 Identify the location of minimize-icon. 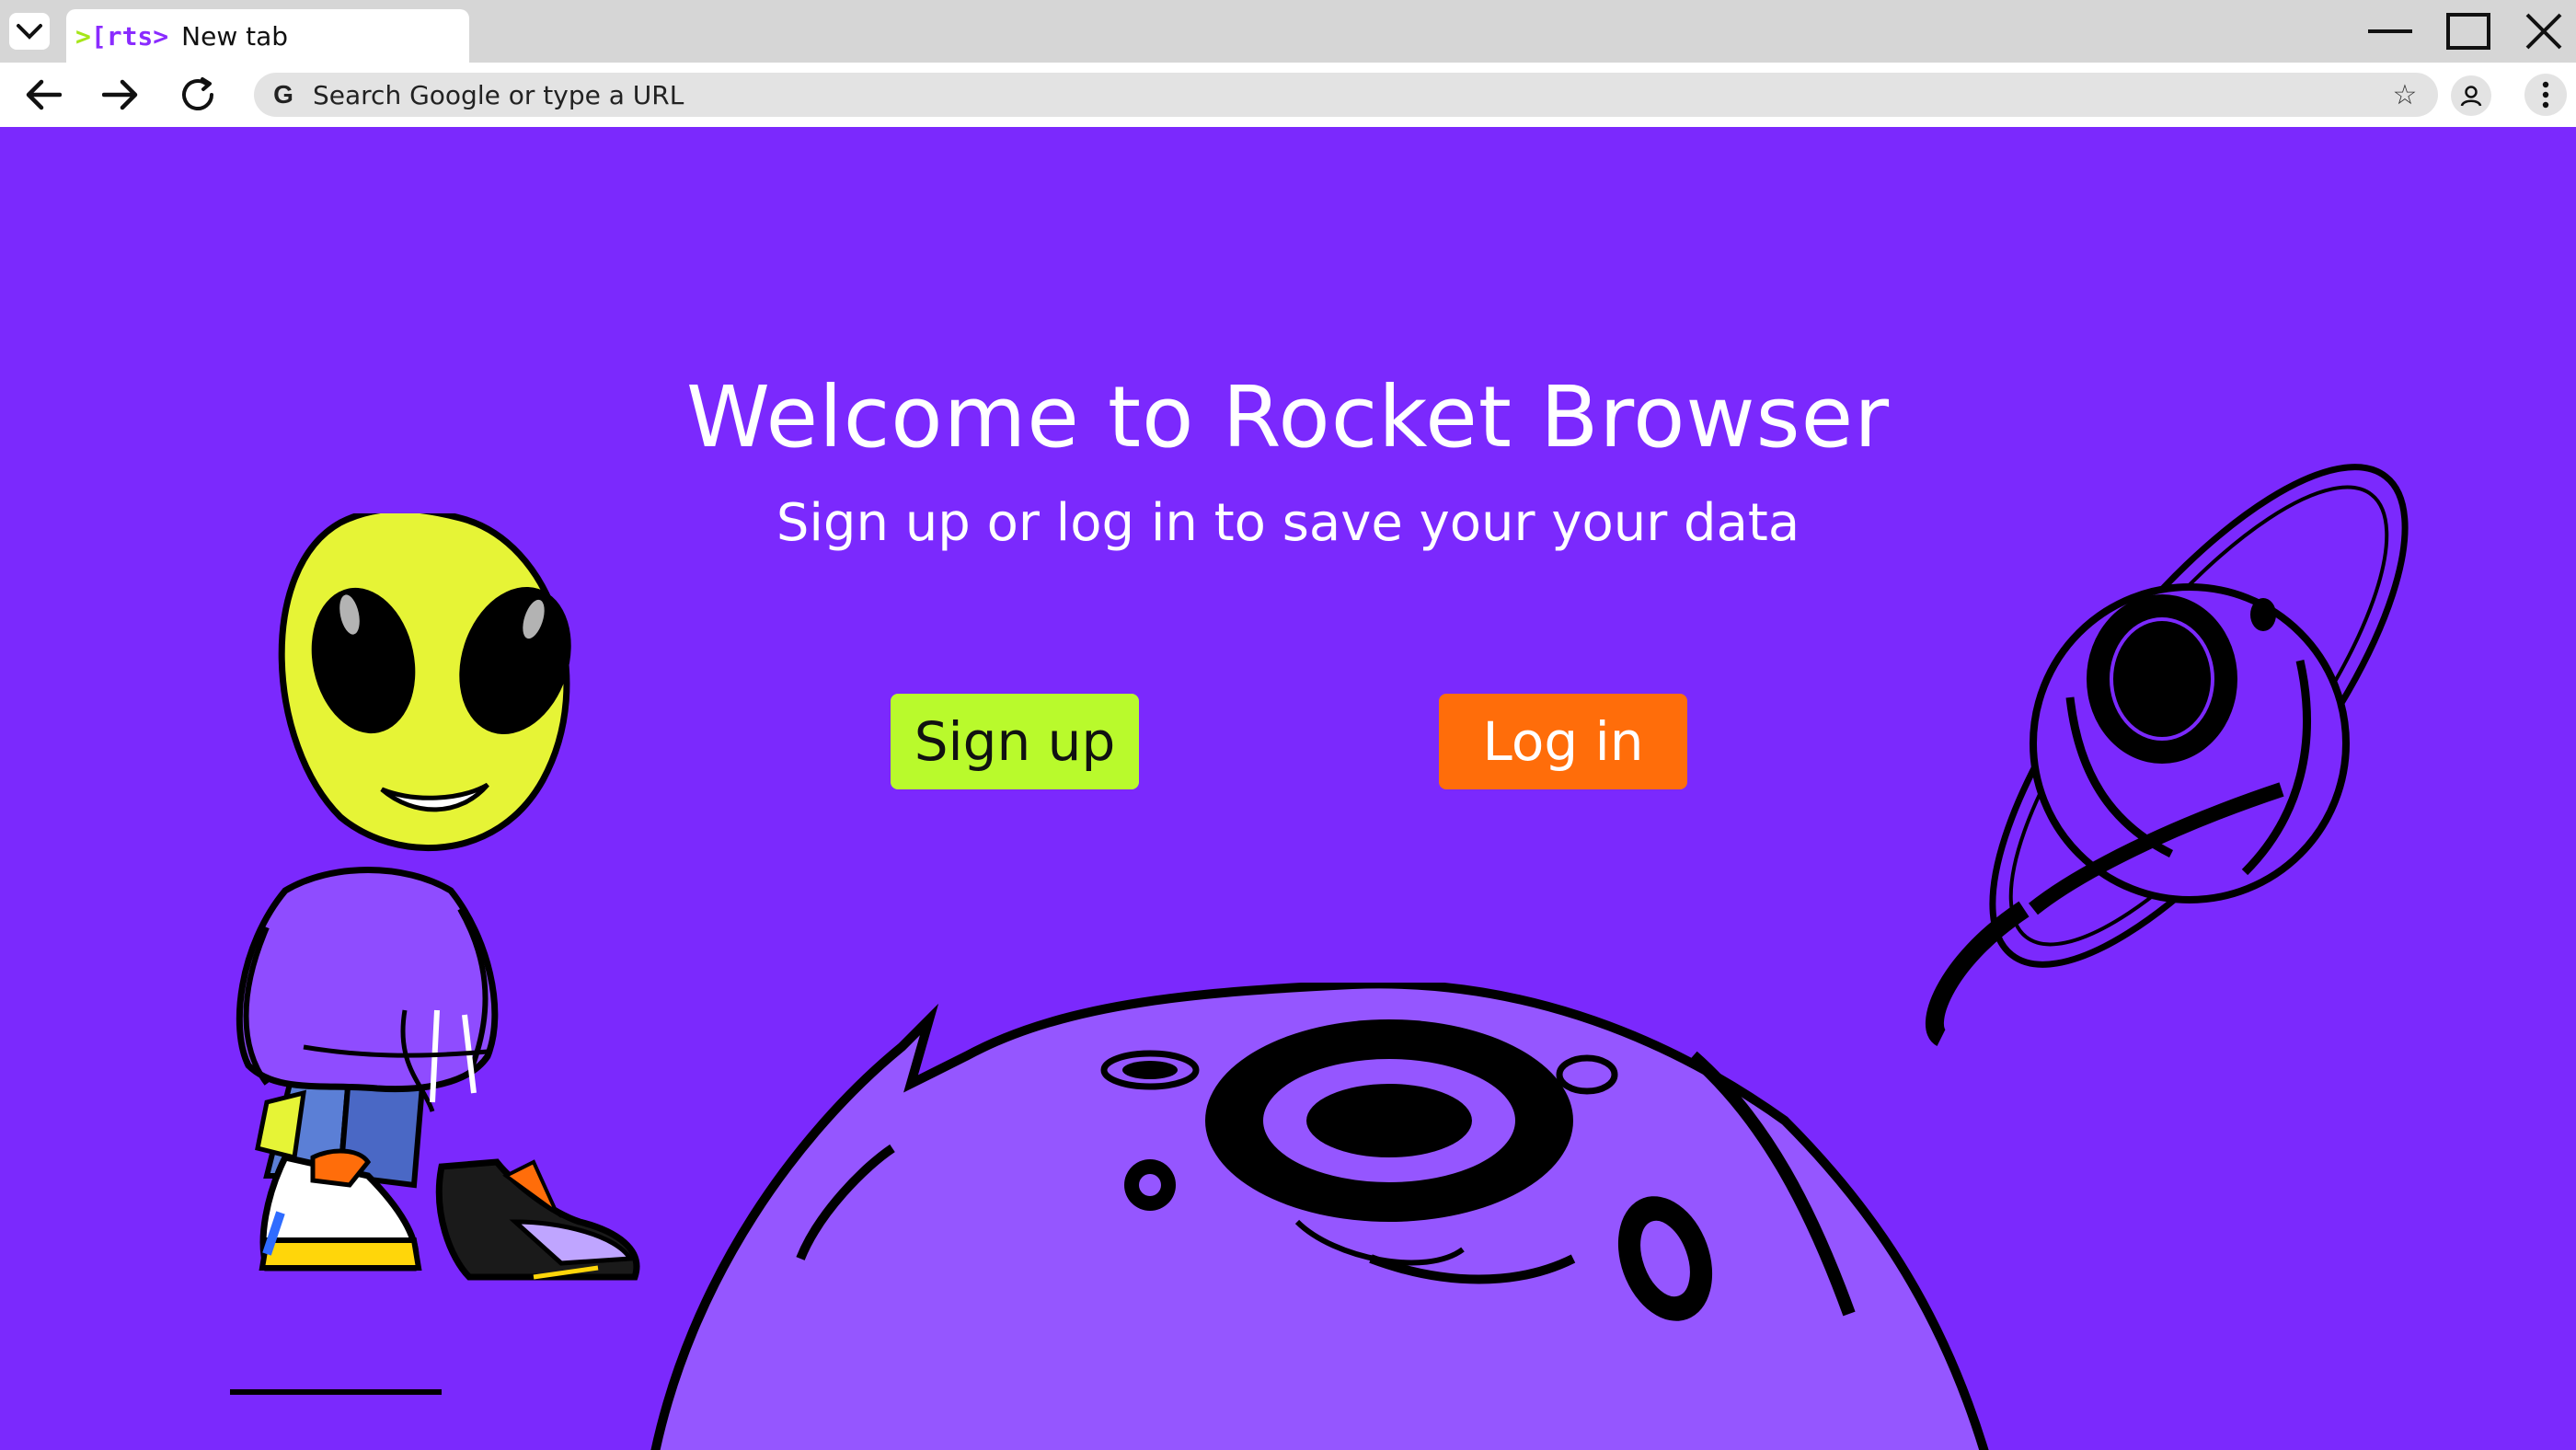
(2390, 32).